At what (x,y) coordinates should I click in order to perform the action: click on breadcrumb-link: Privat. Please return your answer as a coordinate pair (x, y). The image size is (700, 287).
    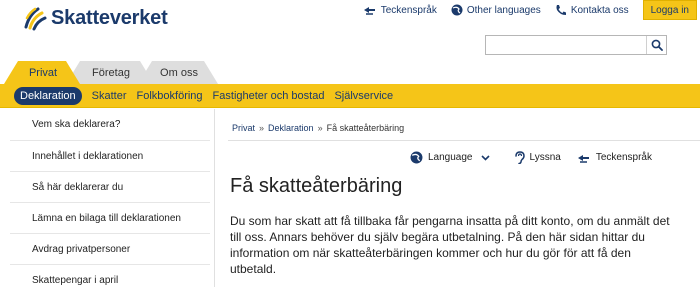
    Looking at the image, I should click on (243, 128).